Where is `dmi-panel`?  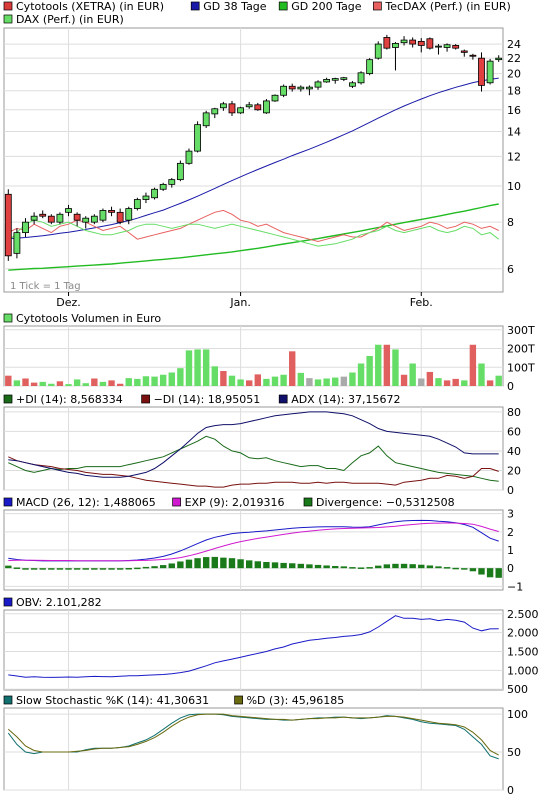 dmi-panel is located at coordinates (253, 448).